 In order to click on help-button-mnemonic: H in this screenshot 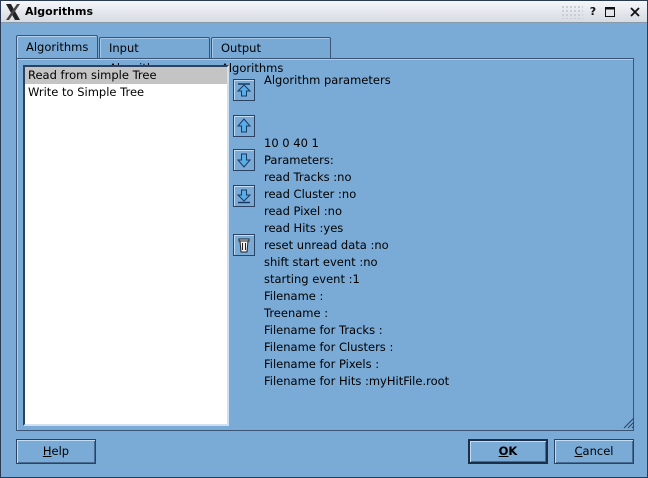, I will do `click(47, 451)`.